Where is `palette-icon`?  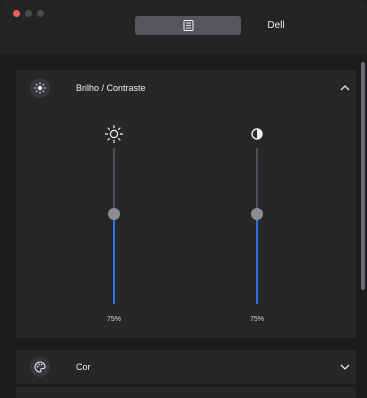
palette-icon is located at coordinates (40, 367).